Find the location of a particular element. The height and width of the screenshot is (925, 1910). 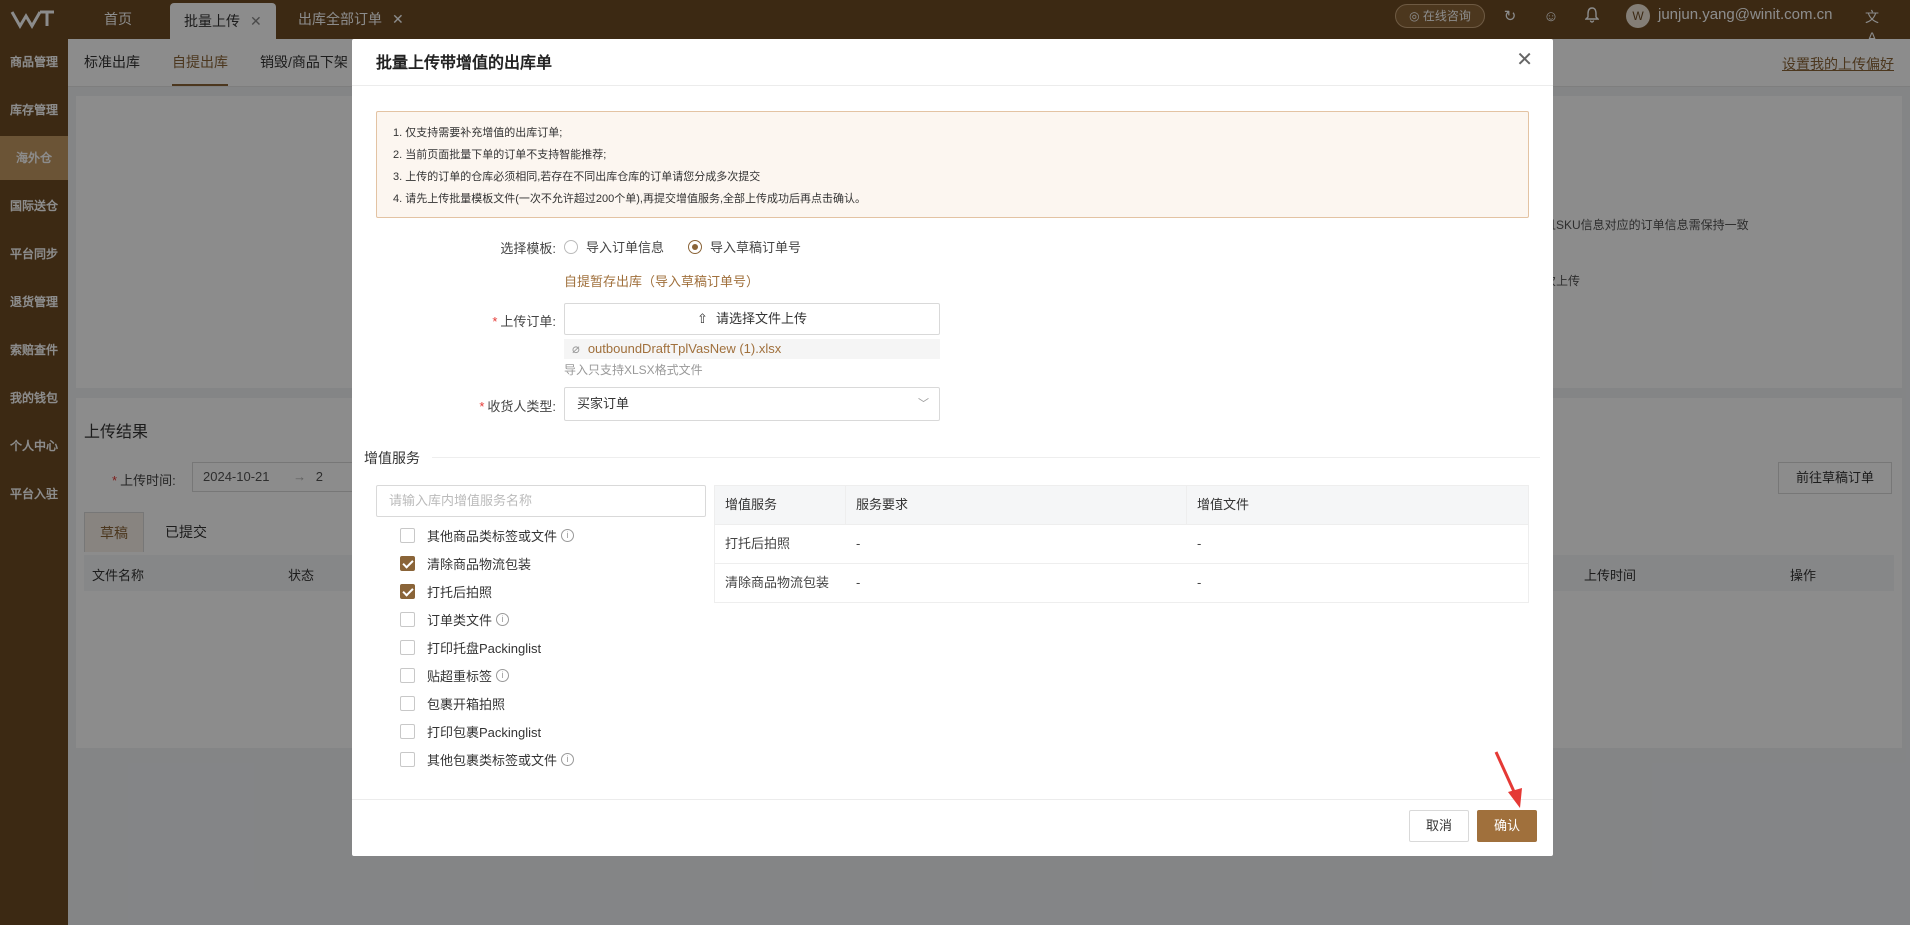

vas-option: 打托后拍照 is located at coordinates (446, 591).